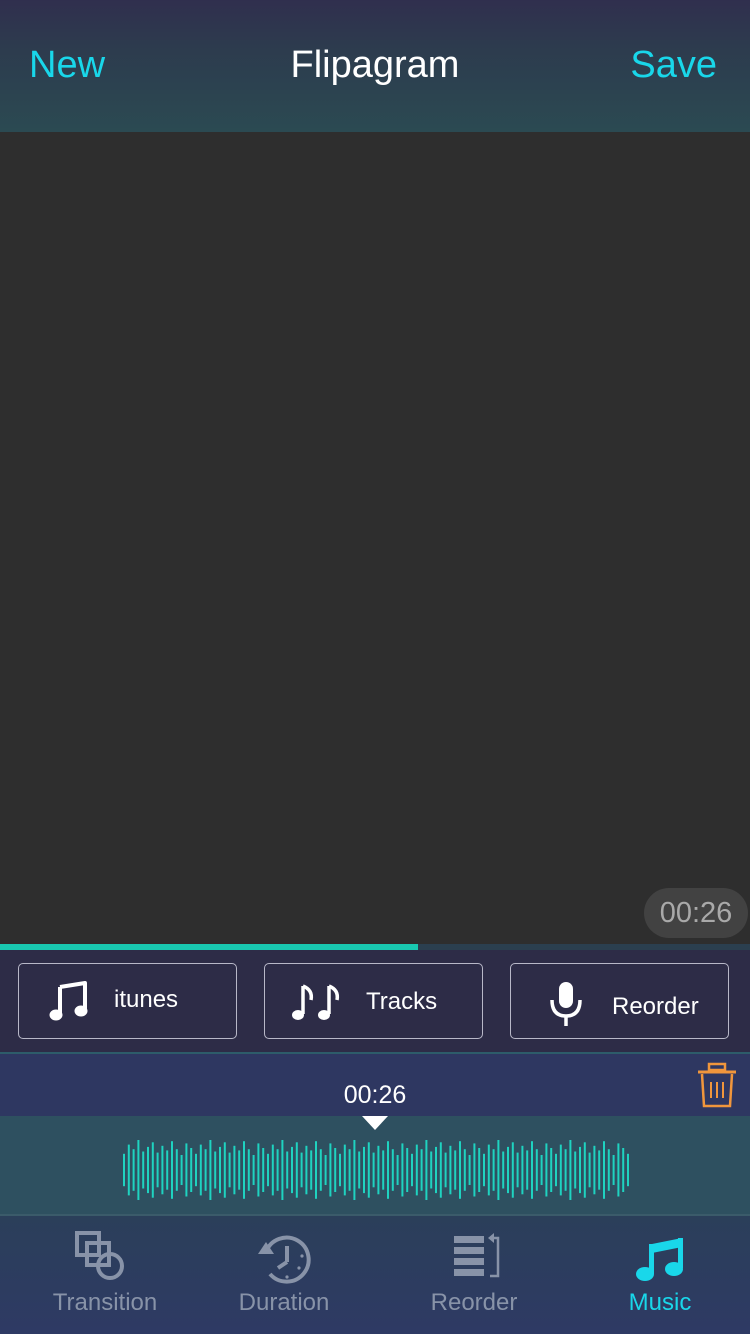  What do you see at coordinates (99, 1255) in the screenshot?
I see `transition-shapes-icon` at bounding box center [99, 1255].